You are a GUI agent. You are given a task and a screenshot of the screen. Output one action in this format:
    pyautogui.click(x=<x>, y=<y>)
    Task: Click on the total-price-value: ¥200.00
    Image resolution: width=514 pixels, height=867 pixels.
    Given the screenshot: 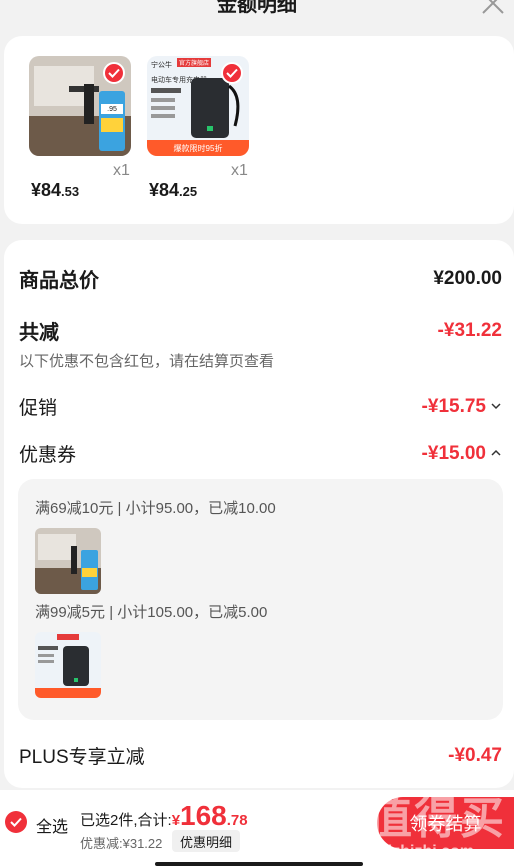 What is the action you would take?
    pyautogui.click(x=467, y=278)
    